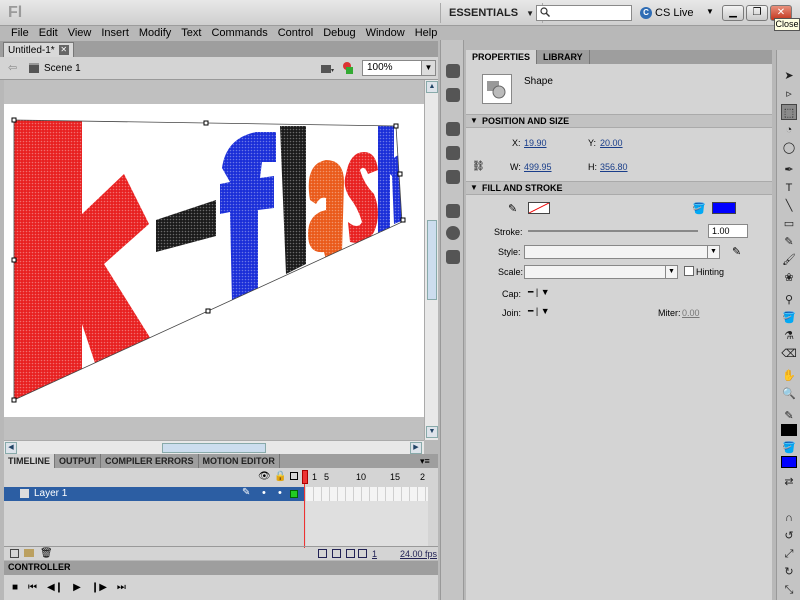 This screenshot has width=800, height=600. Describe the element at coordinates (789, 318) in the screenshot. I see `paint-bucket-tool-icon: 🪣` at that location.